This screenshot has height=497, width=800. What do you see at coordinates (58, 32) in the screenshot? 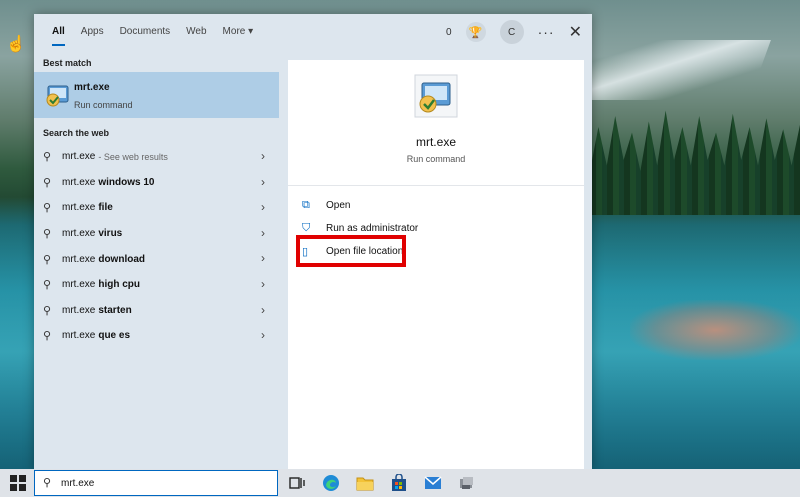
I see `tab-all: All` at bounding box center [58, 32].